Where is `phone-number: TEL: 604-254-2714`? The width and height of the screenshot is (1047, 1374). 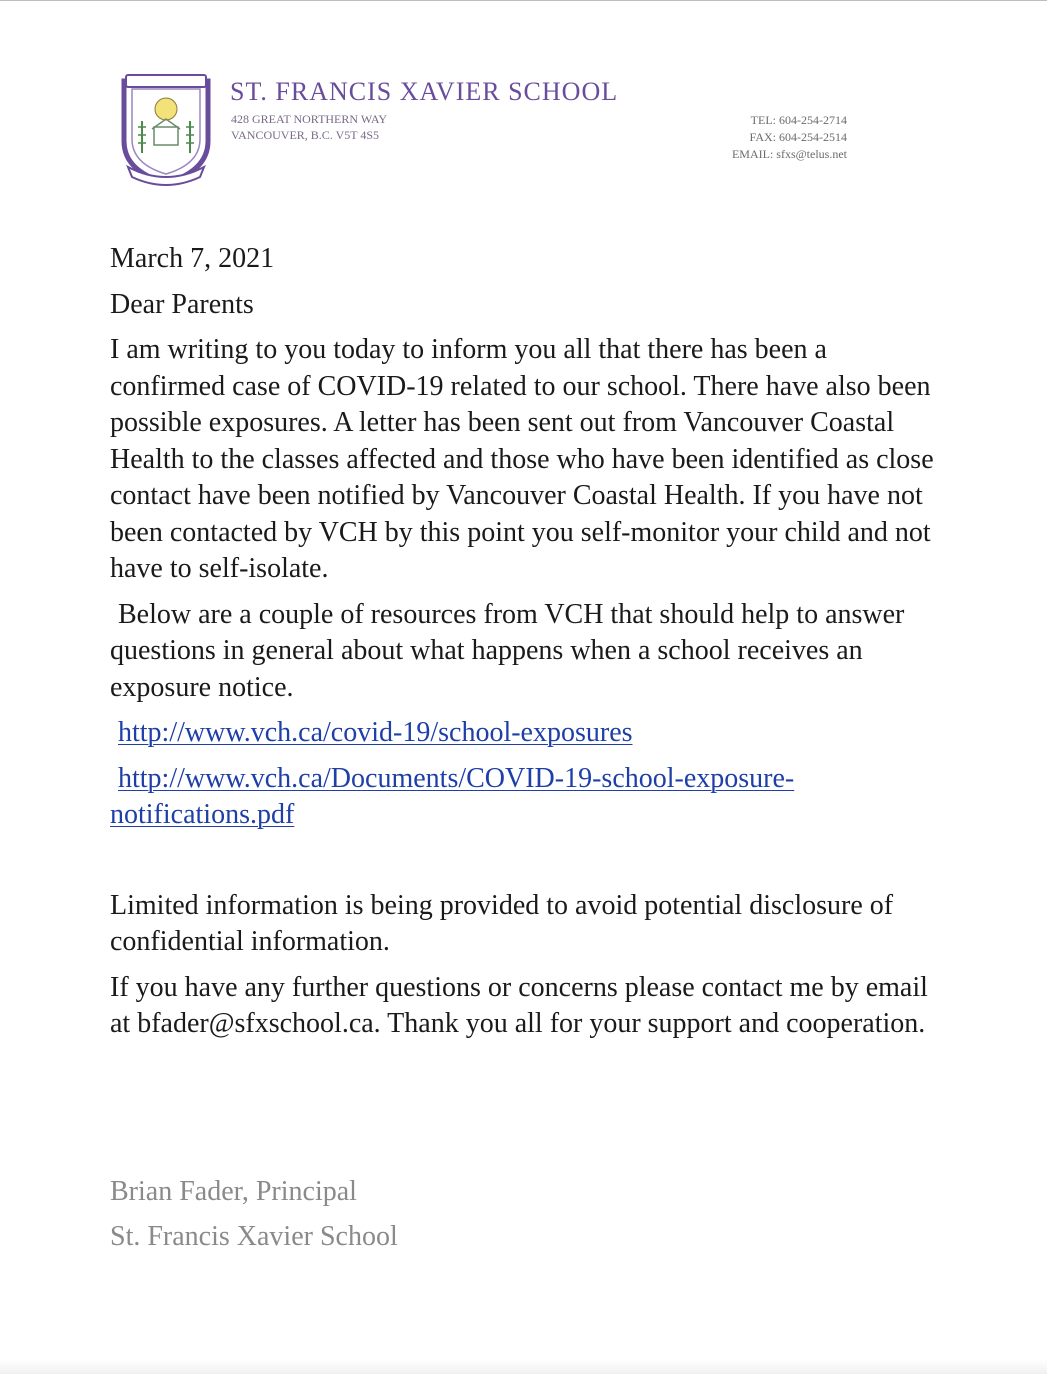
phone-number: TEL: 604-254-2714 is located at coordinates (798, 120).